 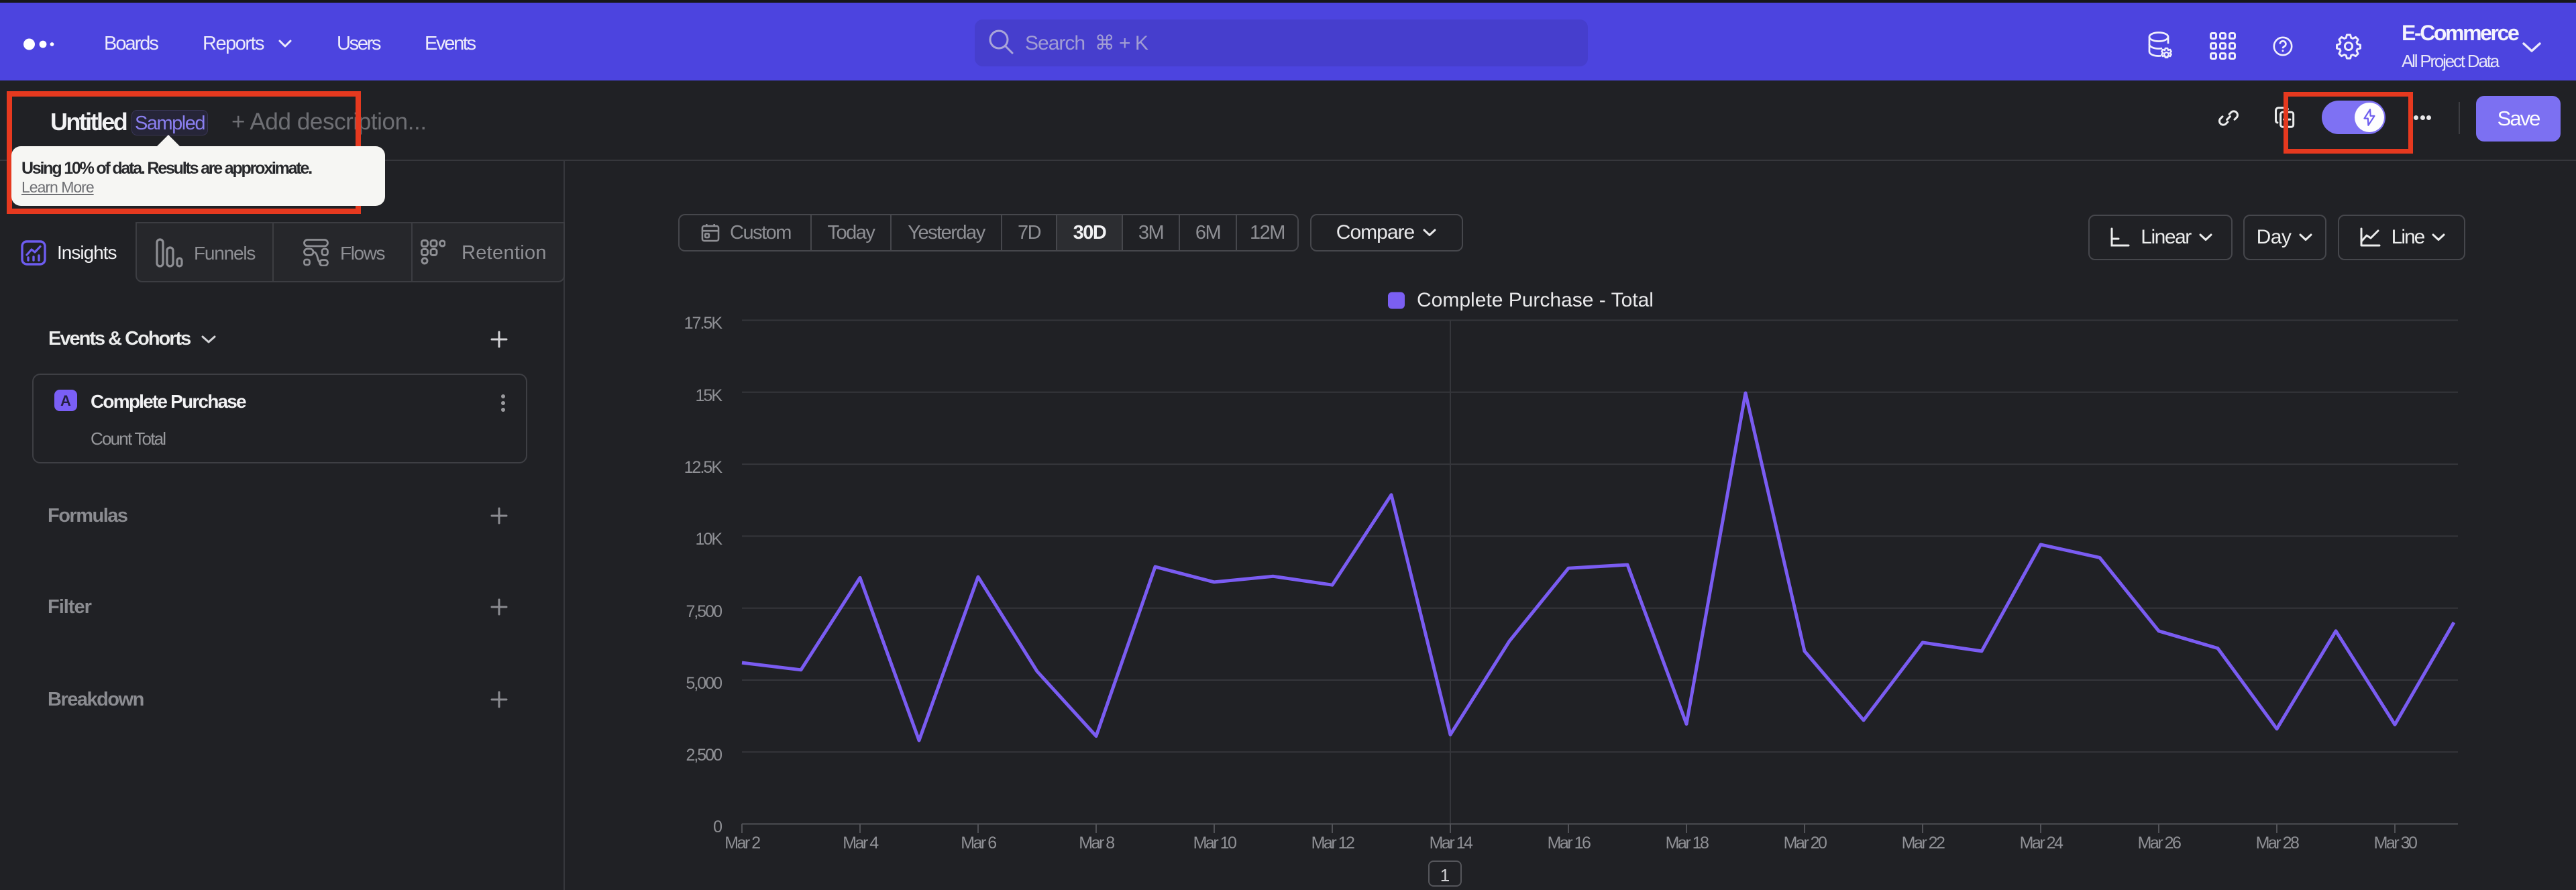 I want to click on svg-text: 7,500, so click(x=704, y=611).